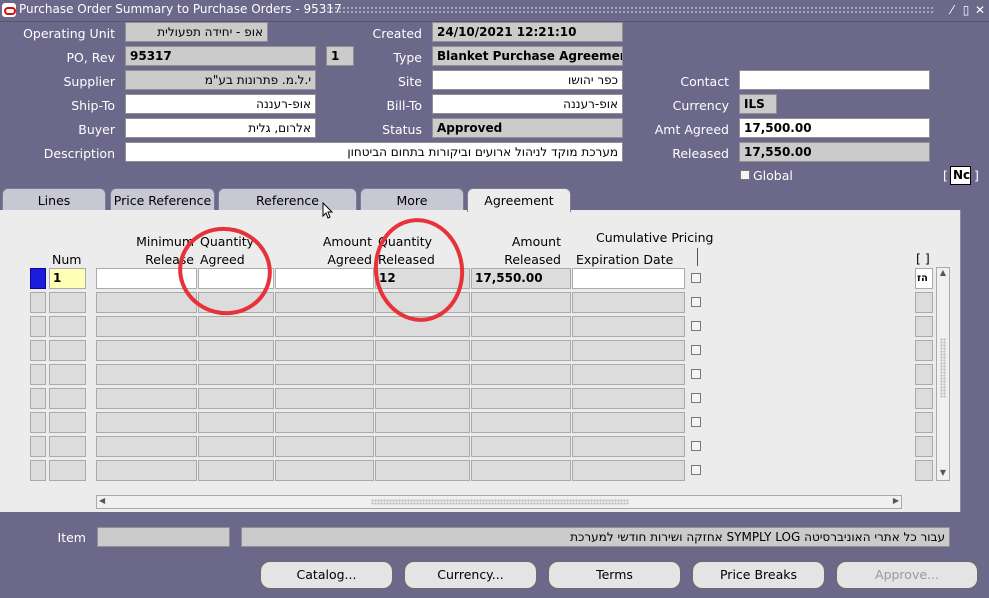 The image size is (989, 598). What do you see at coordinates (419, 270) in the screenshot?
I see `annotation-circle-qty-released` at bounding box center [419, 270].